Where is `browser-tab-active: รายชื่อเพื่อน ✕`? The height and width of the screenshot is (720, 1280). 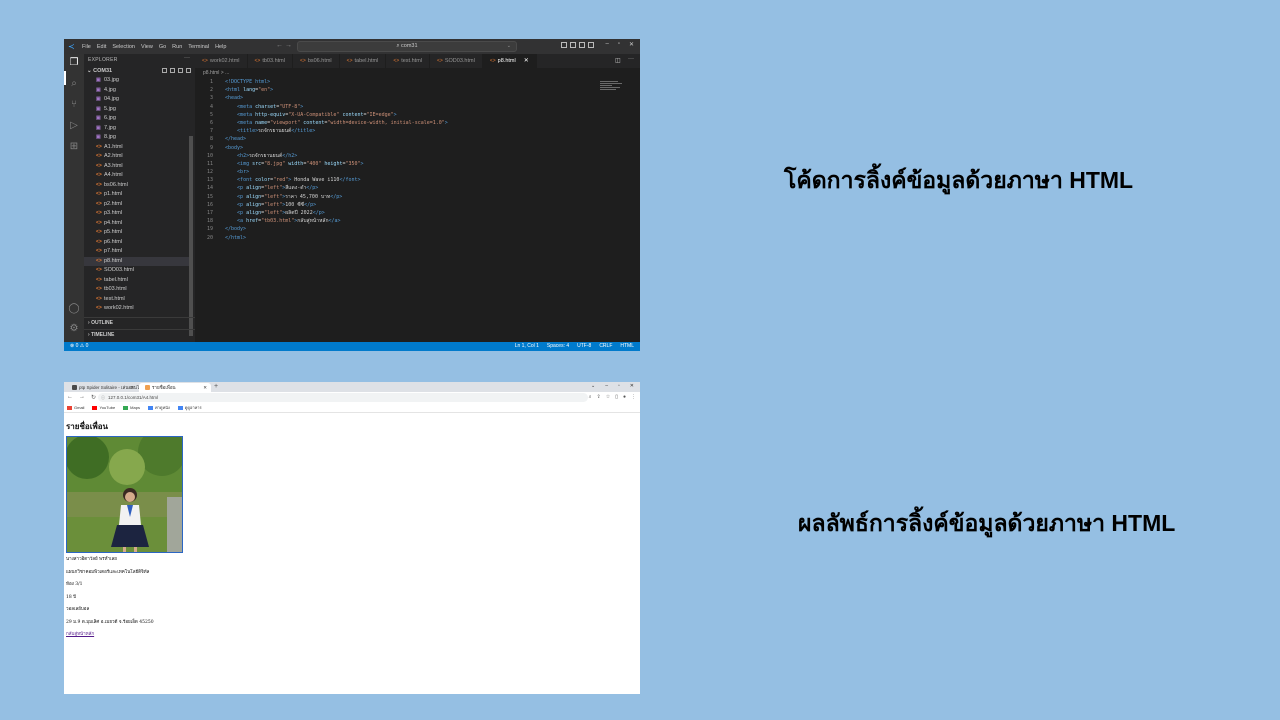 browser-tab-active: รายชื่อเพื่อน ✕ is located at coordinates (175, 387).